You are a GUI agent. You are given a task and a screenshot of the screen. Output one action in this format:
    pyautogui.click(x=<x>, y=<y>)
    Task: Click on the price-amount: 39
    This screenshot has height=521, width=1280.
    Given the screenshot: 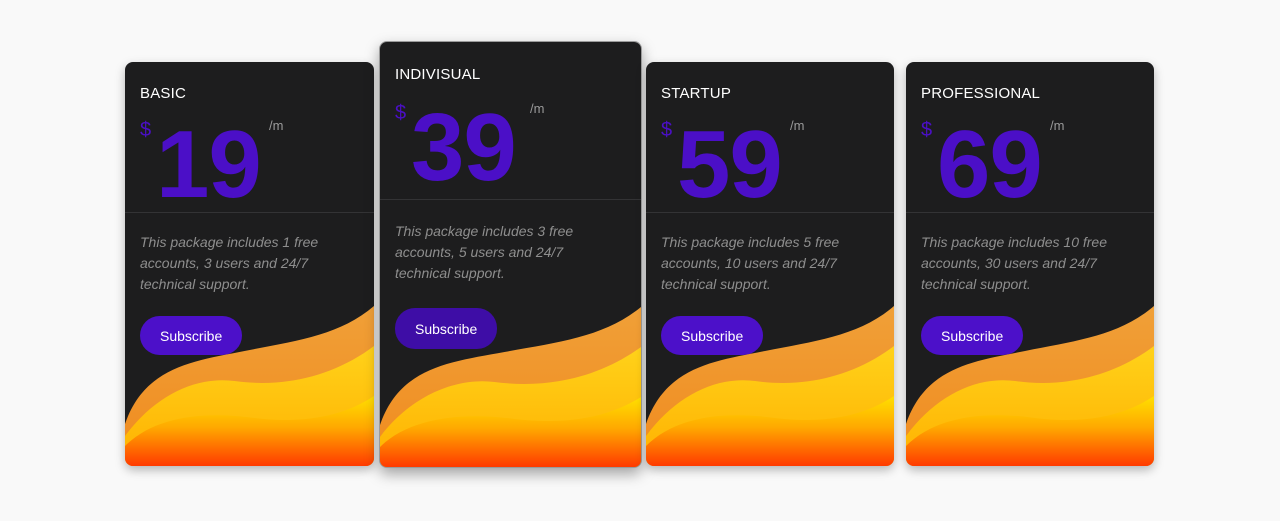 What is the action you would take?
    pyautogui.click(x=464, y=147)
    